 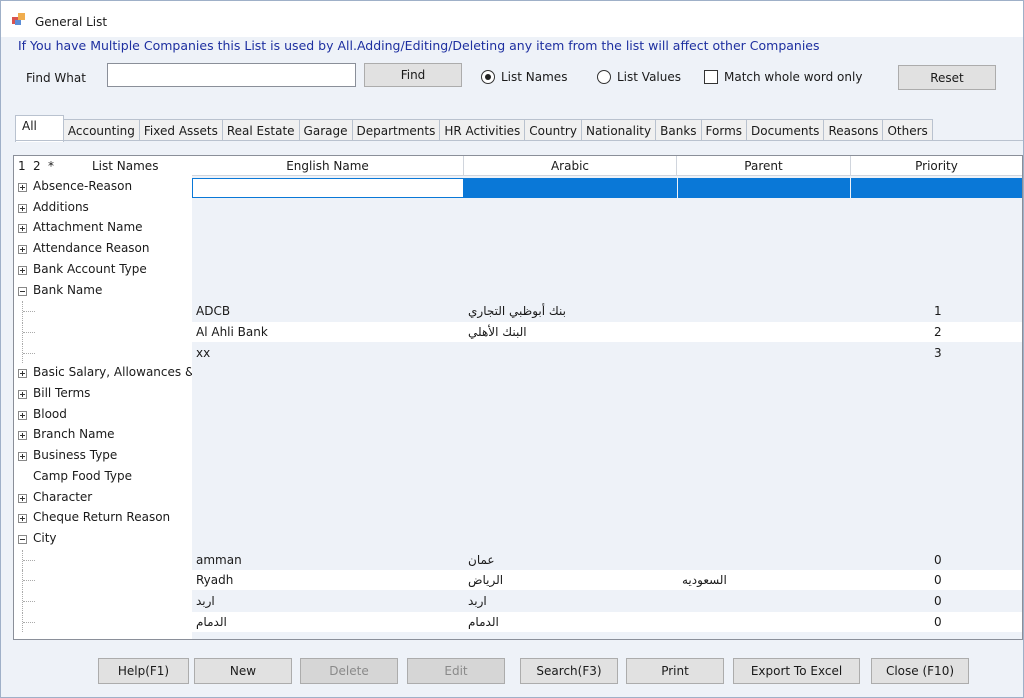 What do you see at coordinates (483, 621) in the screenshot?
I see `arabic-cell: الدمام` at bounding box center [483, 621].